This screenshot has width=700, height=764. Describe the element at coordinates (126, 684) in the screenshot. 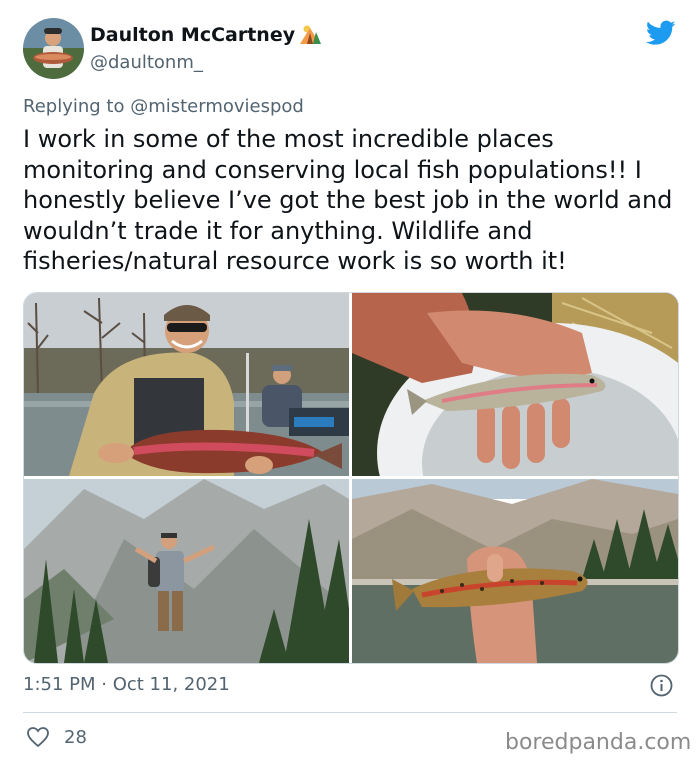

I see `tweet-timestamp: 1:51 PM · Oct 11, 2021` at that location.